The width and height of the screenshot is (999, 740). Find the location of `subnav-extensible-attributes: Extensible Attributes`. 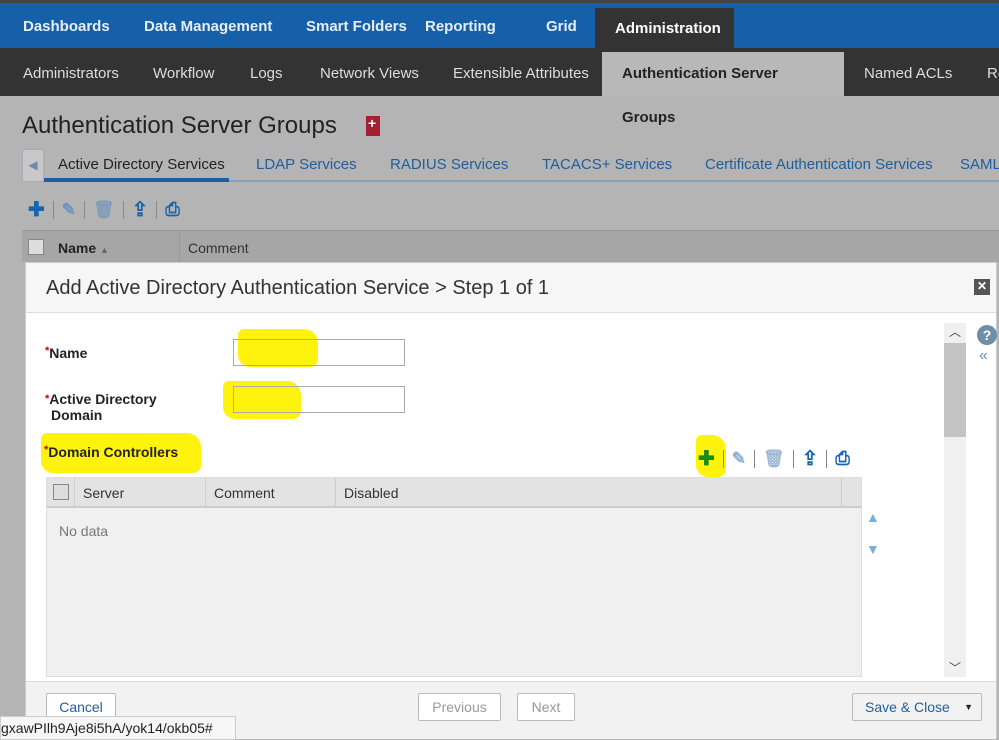

subnav-extensible-attributes: Extensible Attributes is located at coordinates (521, 74).